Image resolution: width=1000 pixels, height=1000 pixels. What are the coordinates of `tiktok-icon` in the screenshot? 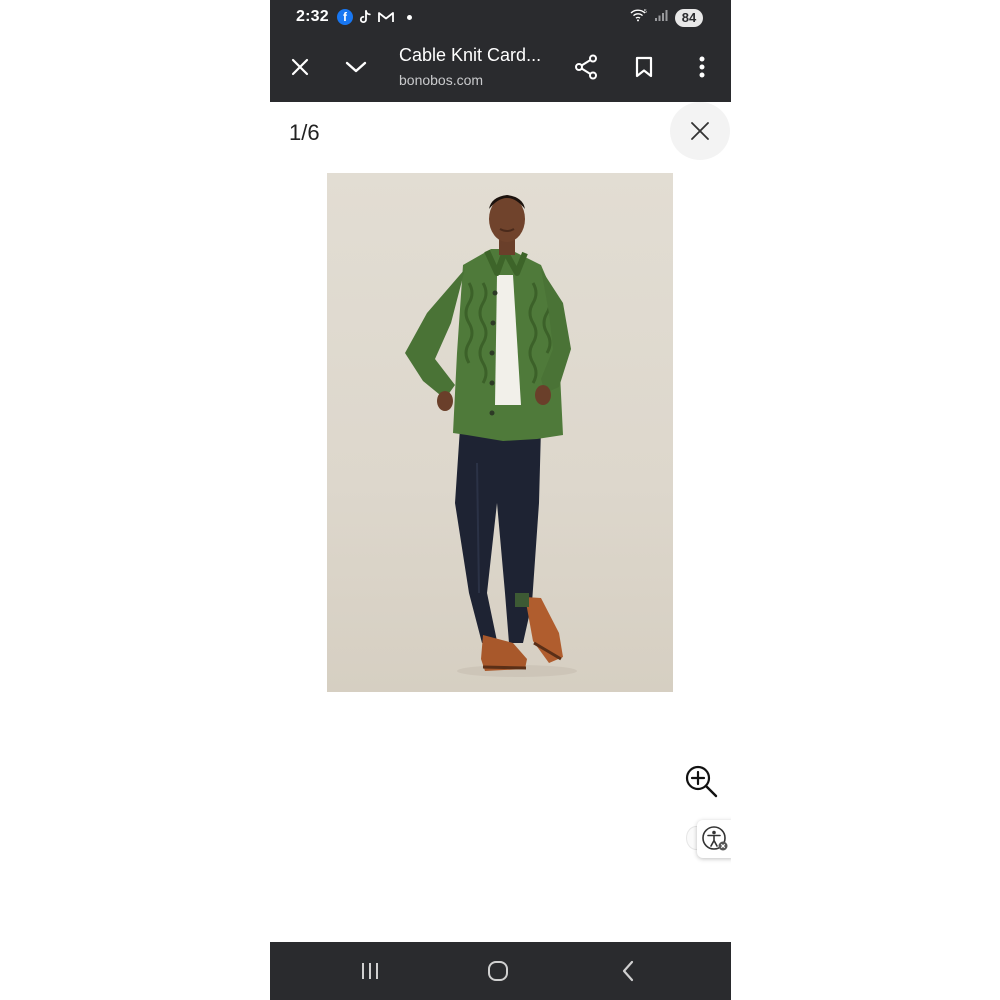 It's located at (365, 17).